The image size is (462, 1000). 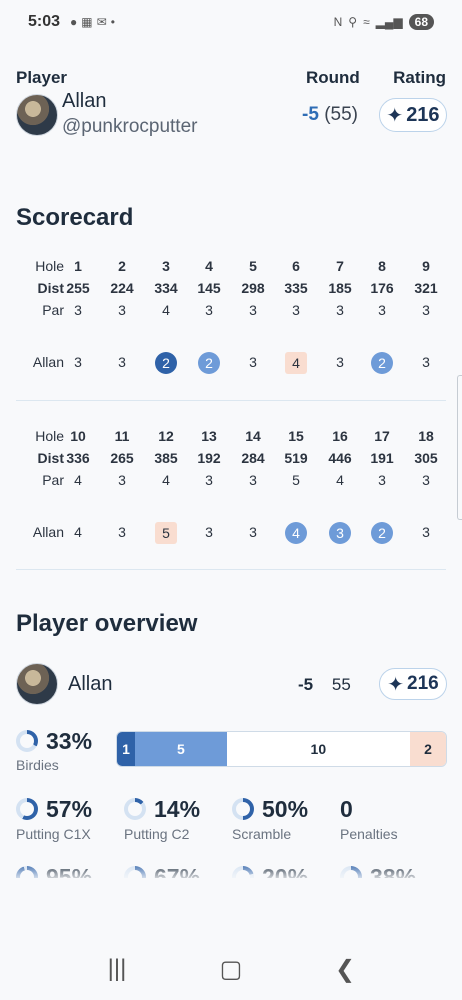 I want to click on home-icon: ▢, so click(x=231, y=969).